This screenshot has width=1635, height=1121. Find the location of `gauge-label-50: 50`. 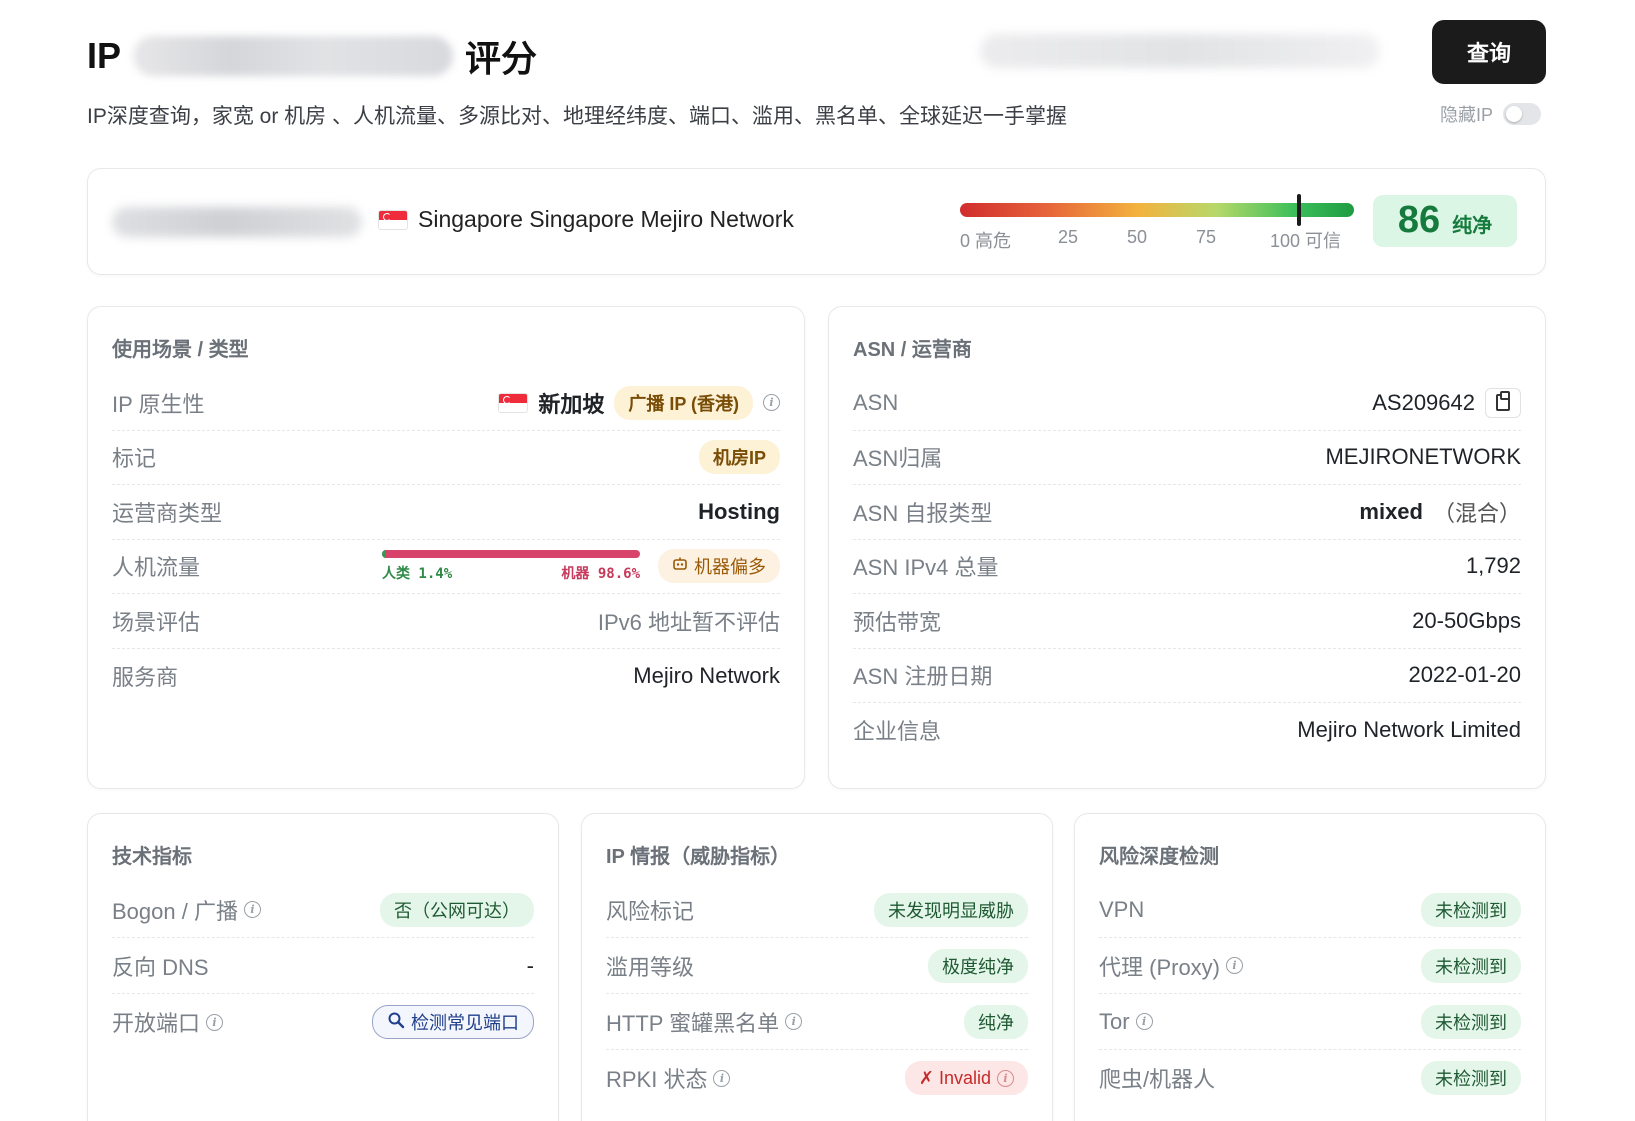

gauge-label-50: 50 is located at coordinates (1137, 237).